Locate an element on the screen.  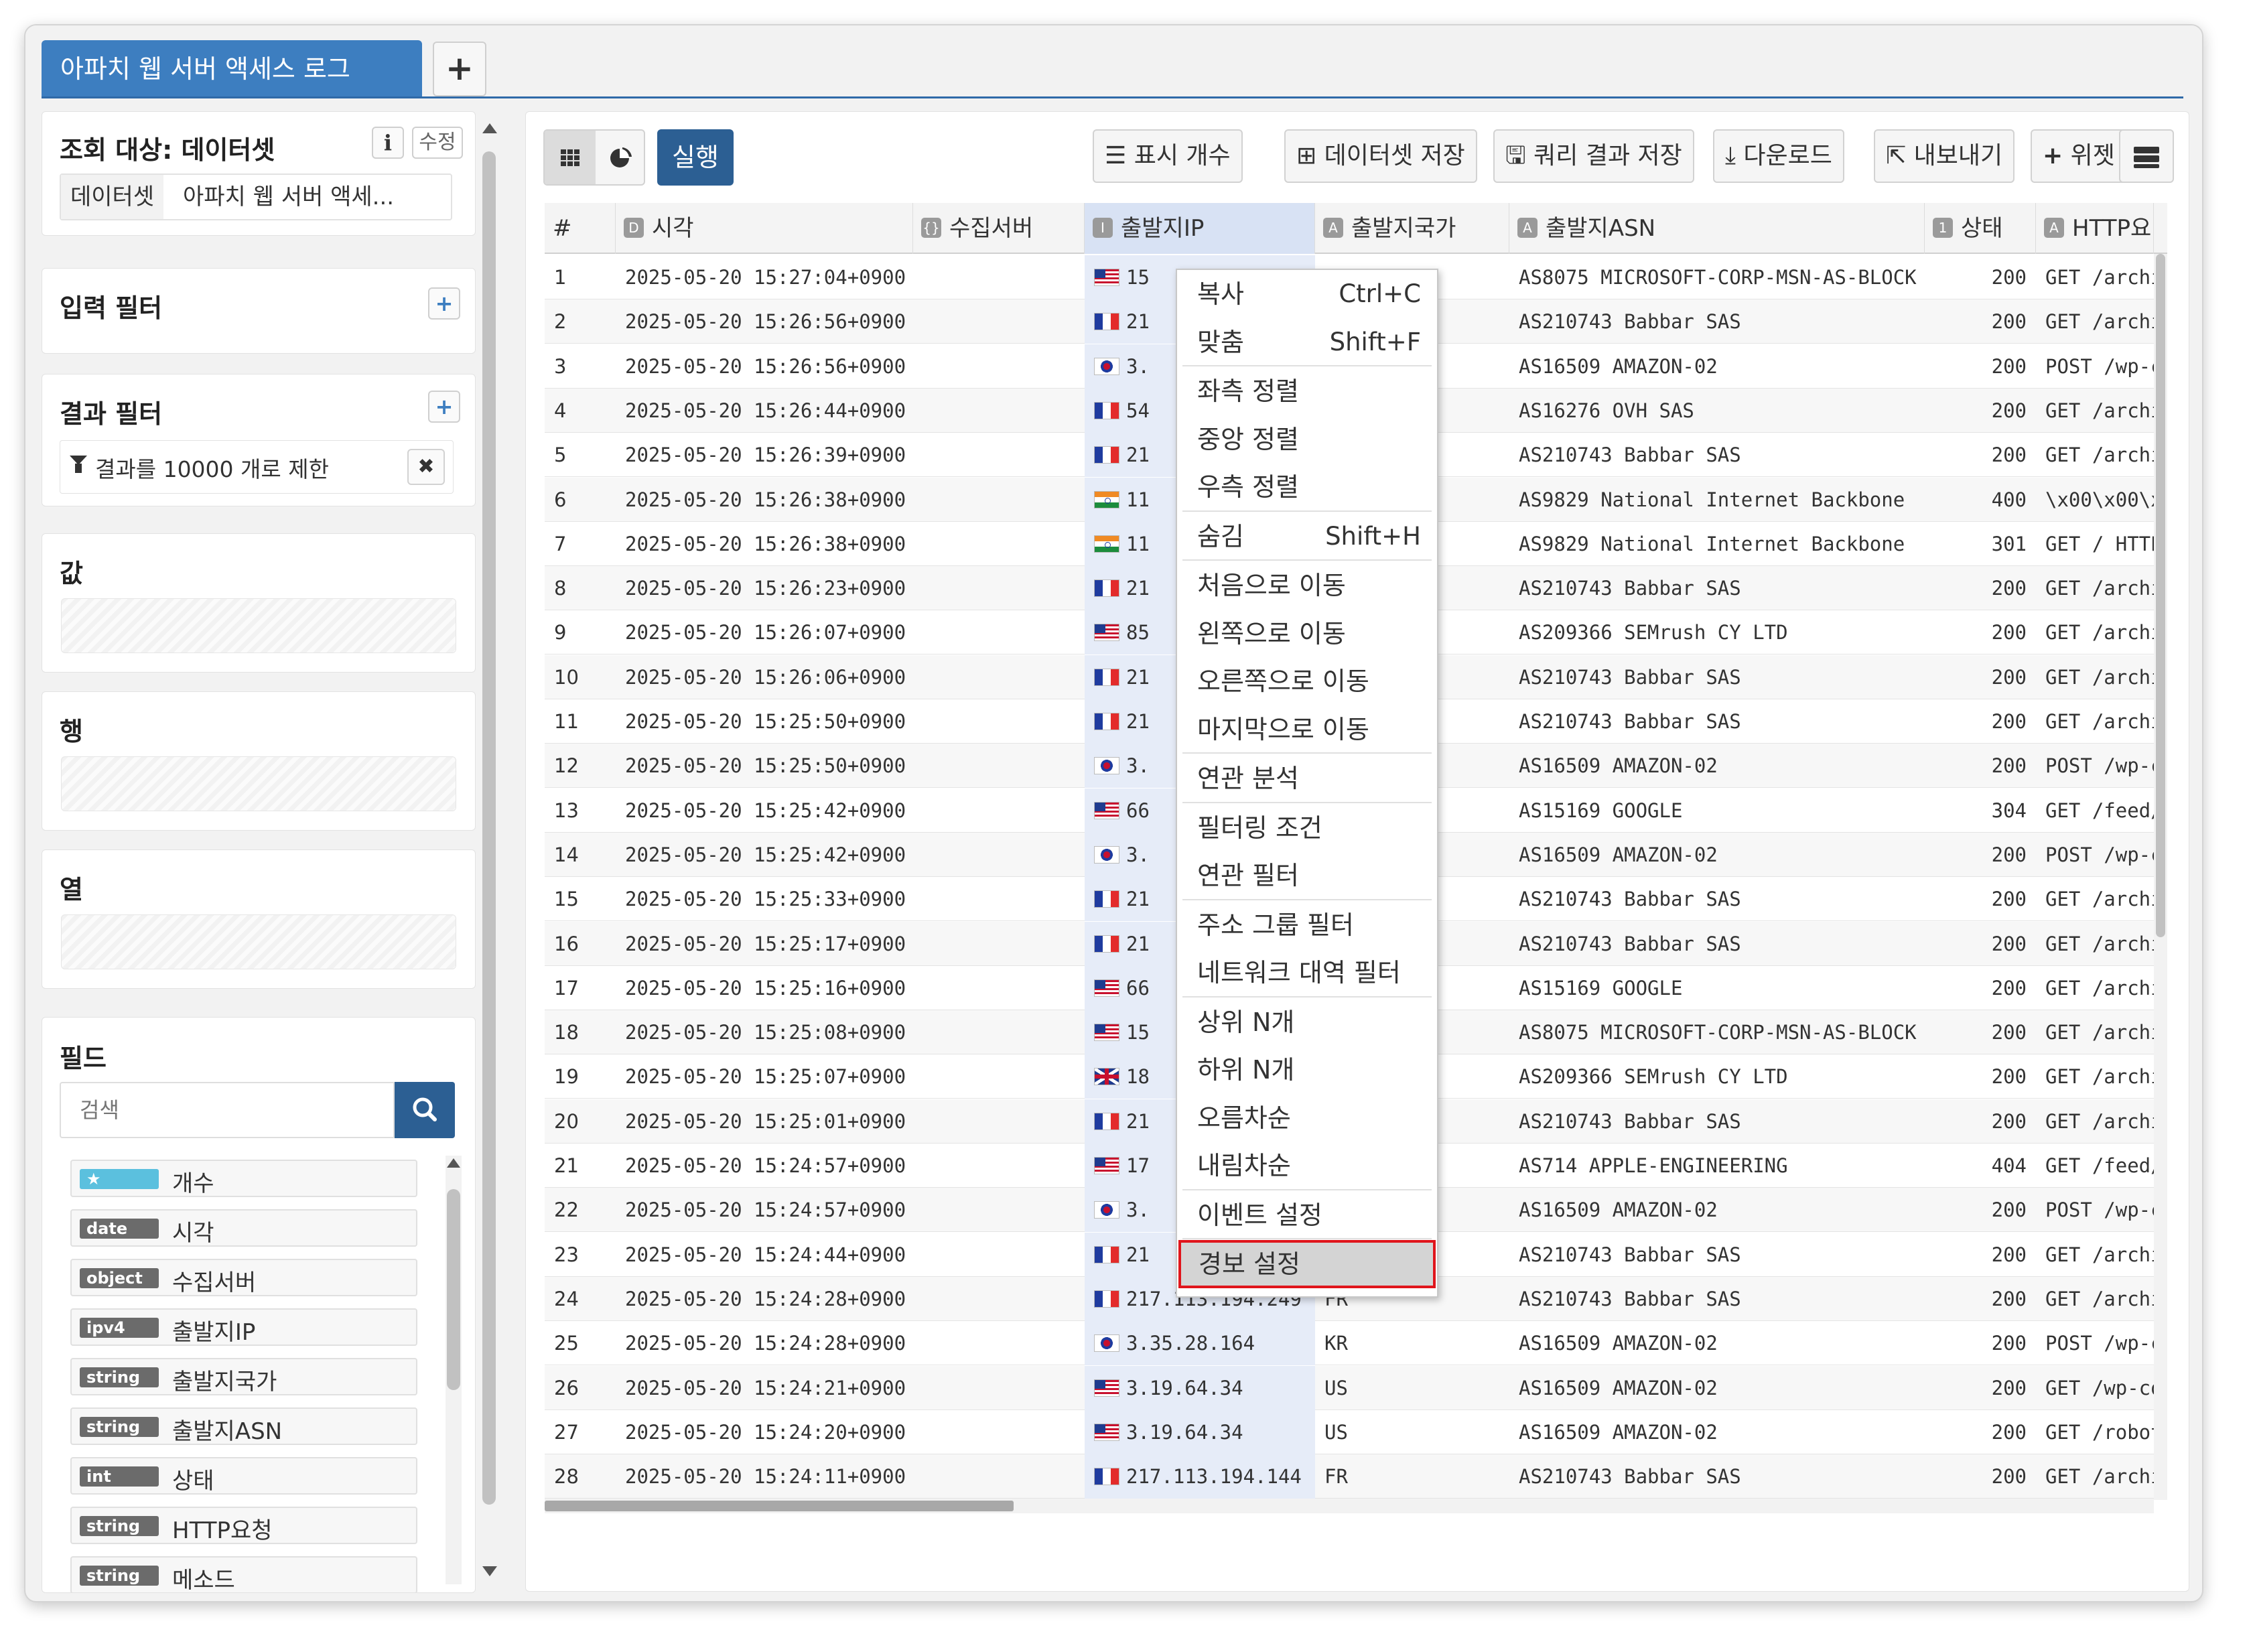
field-name: 수집서버 is located at coordinates (214, 1282).